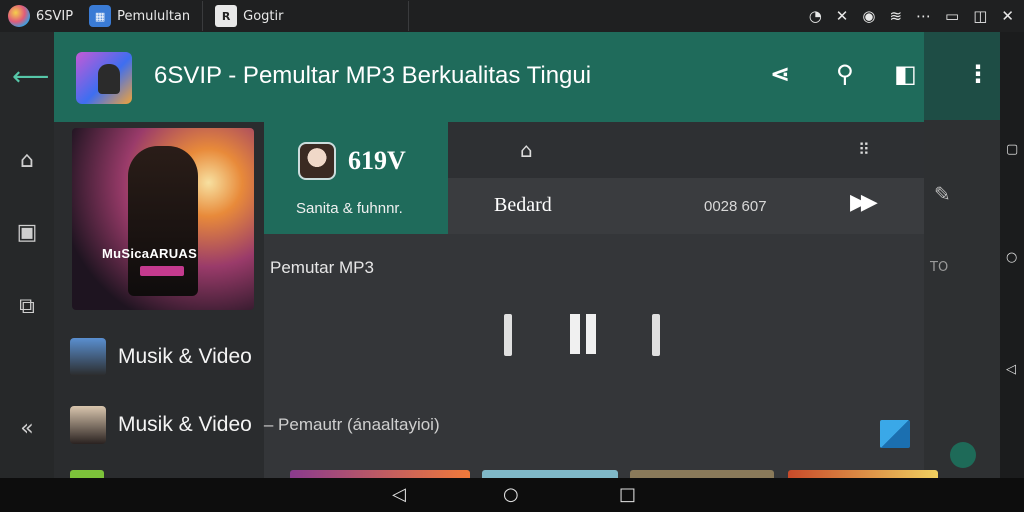  I want to click on timer-icon: ◔, so click(815, 16).